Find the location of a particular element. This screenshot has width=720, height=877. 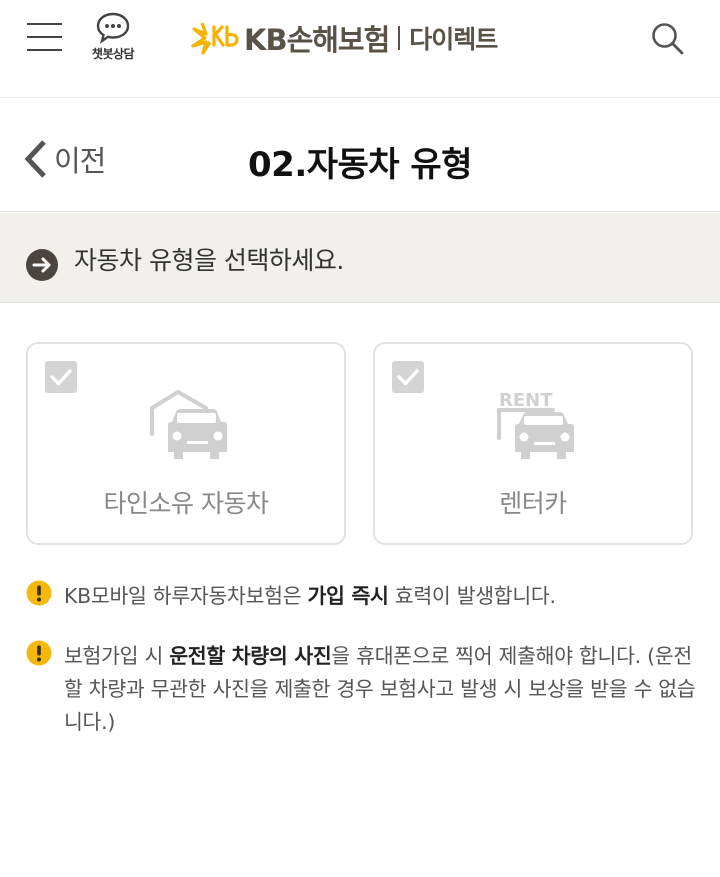

hamburger-menu-icon is located at coordinates (45, 38).